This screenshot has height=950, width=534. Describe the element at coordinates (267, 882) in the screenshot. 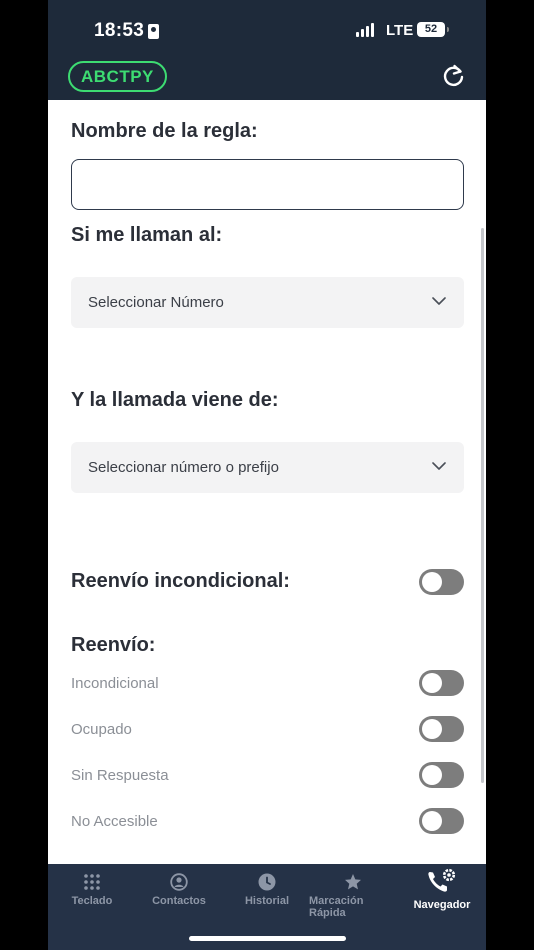

I see `clock-icon` at that location.